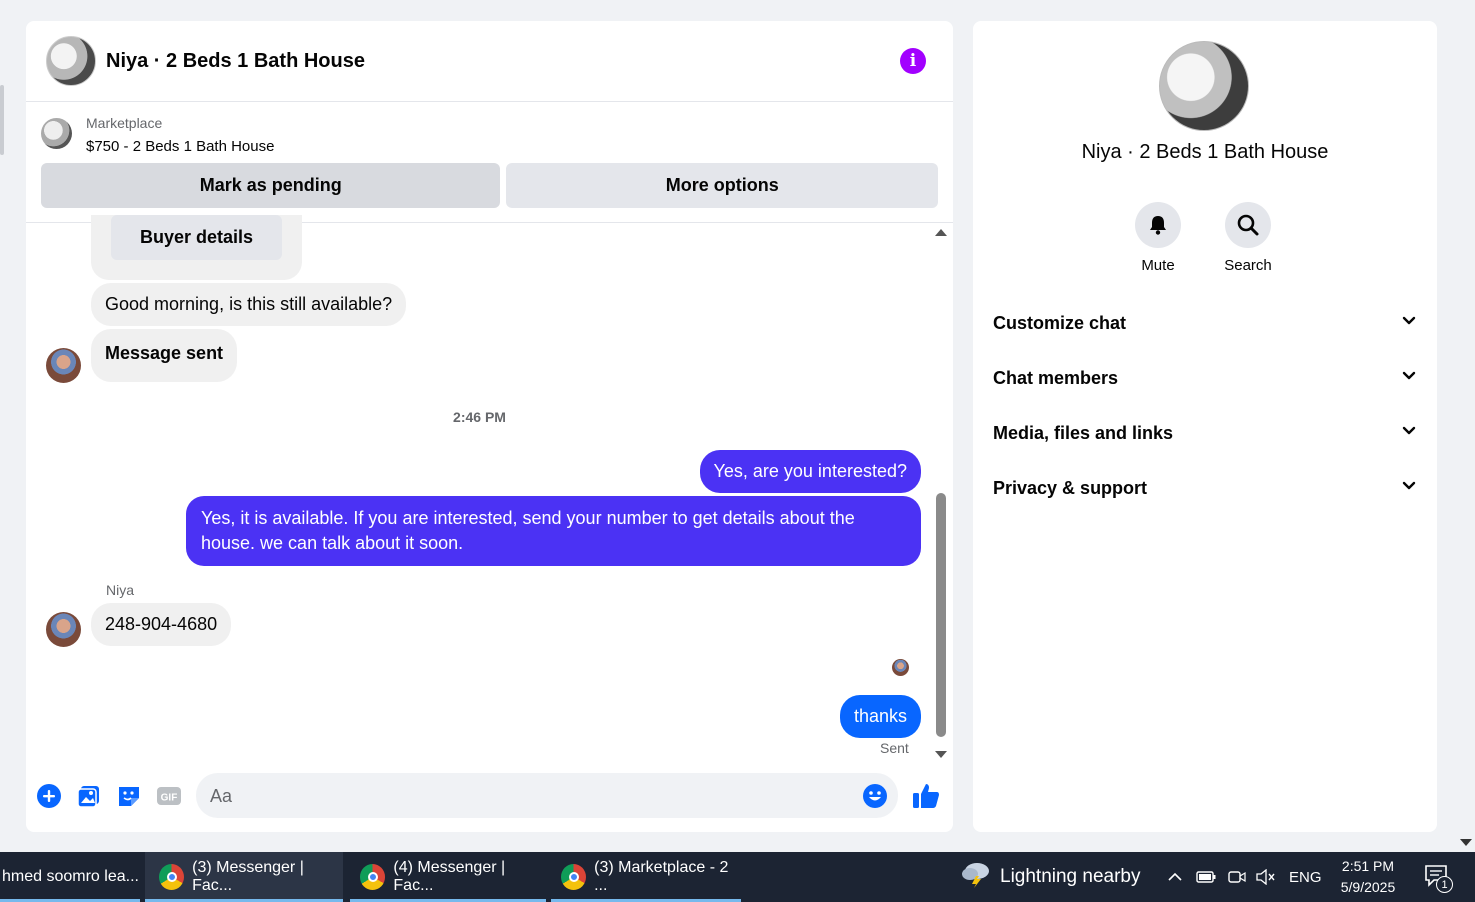  I want to click on camera-icon, so click(1237, 877).